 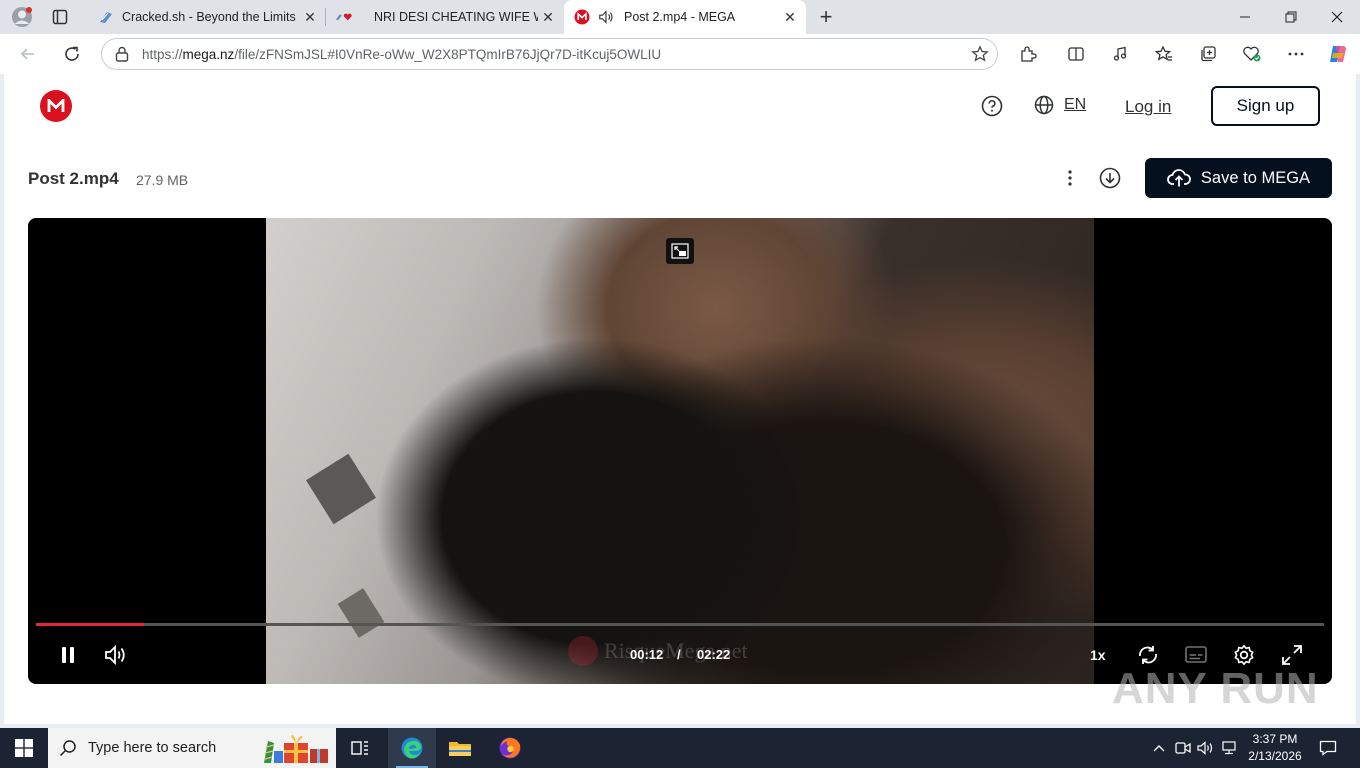 I want to click on cloud-upload-icon, so click(x=1179, y=178).